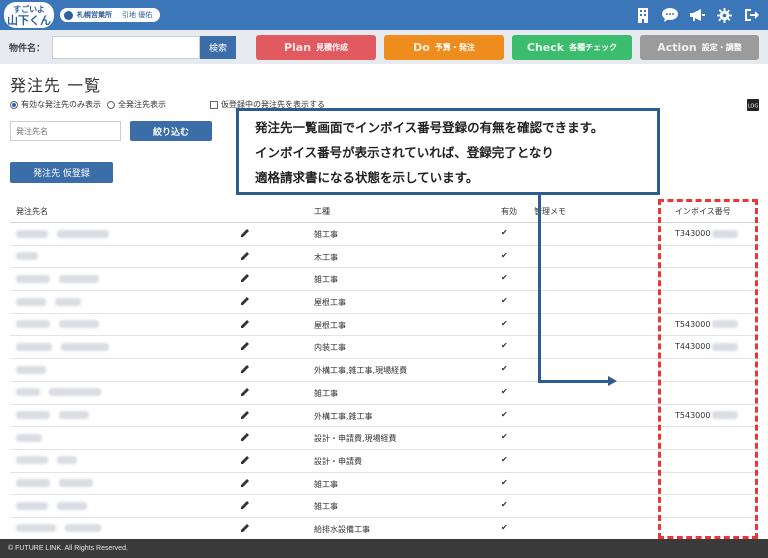 The width and height of the screenshot is (768, 558). What do you see at coordinates (88, 104) in the screenshot?
I see `display-filter-radios: 有効な発注先のみ表示 全発注先表示` at bounding box center [88, 104].